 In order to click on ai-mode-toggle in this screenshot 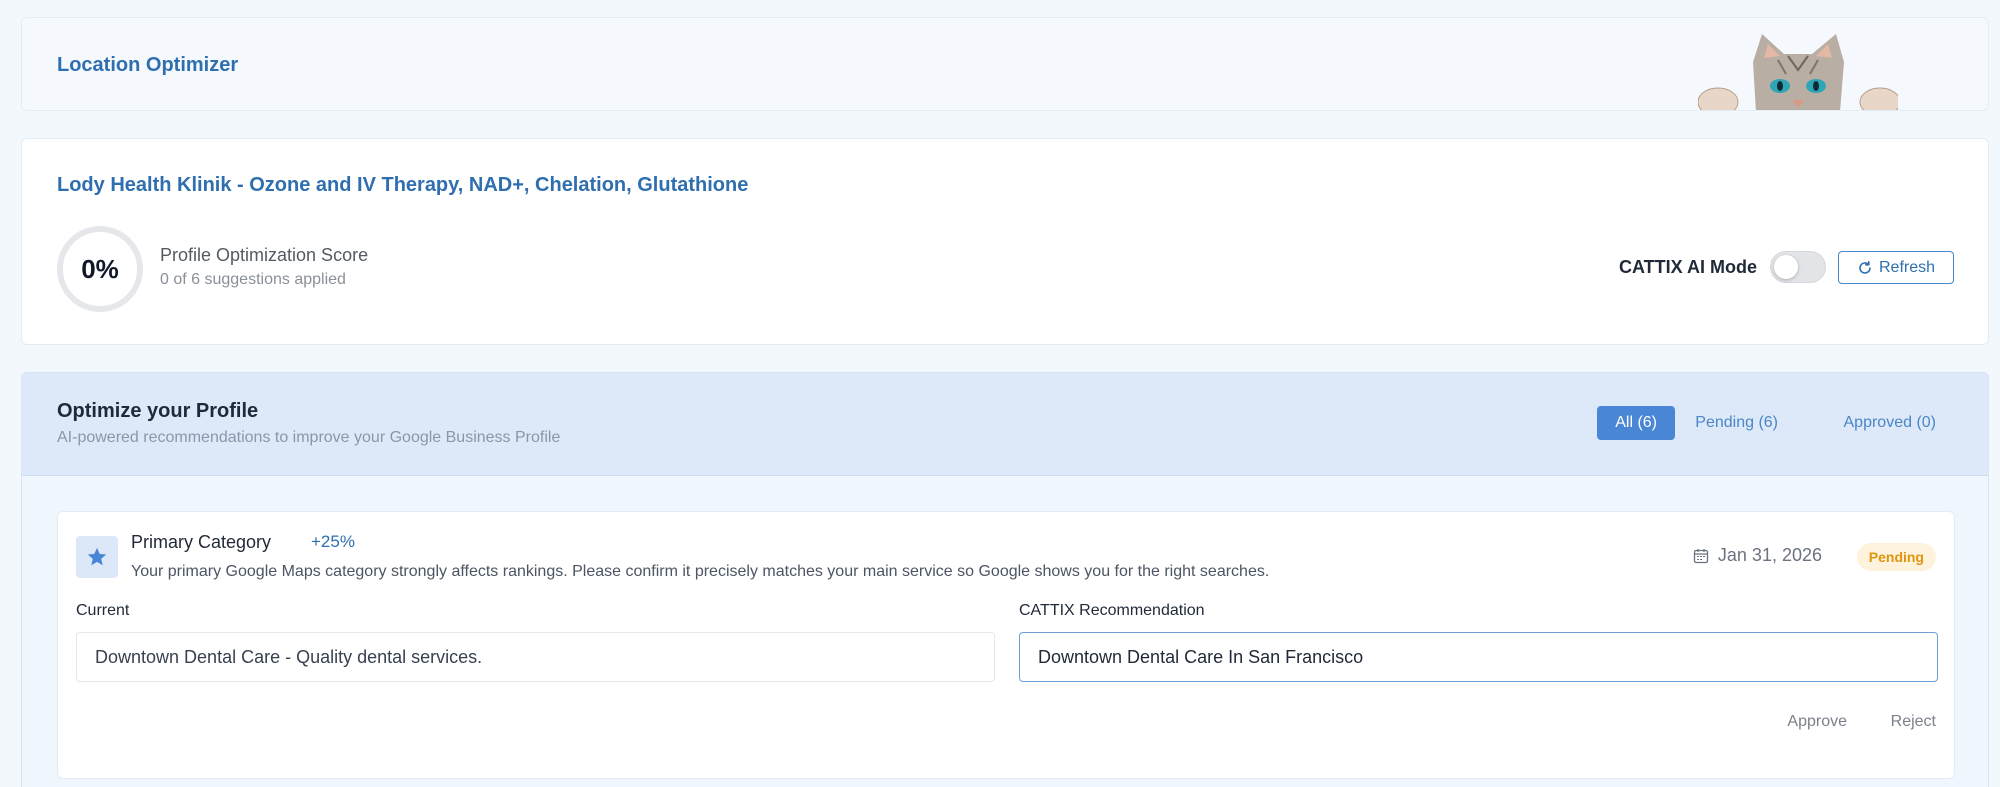, I will do `click(1798, 267)`.